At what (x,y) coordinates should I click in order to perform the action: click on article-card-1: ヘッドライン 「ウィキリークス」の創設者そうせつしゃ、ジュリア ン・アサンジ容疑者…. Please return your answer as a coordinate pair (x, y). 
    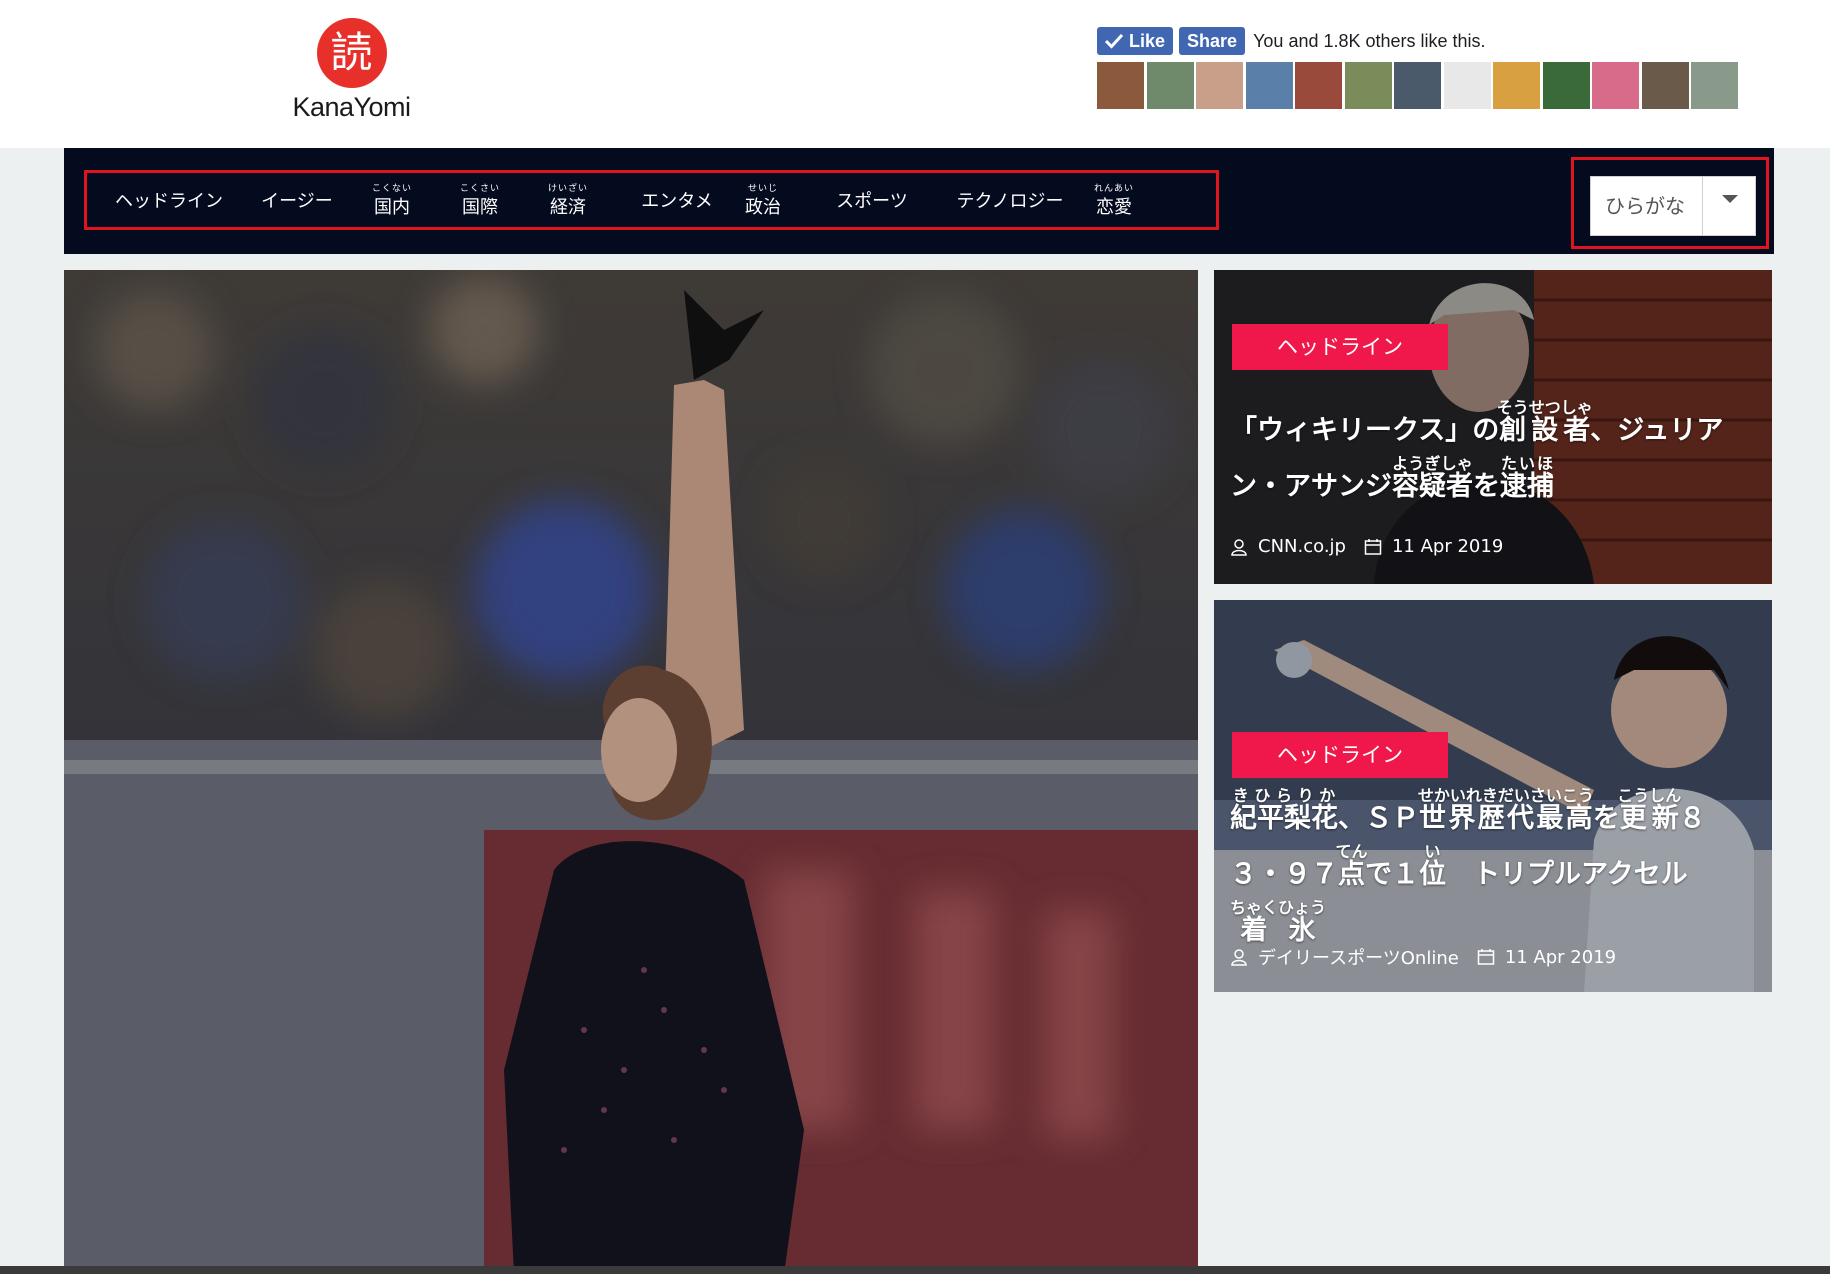
    Looking at the image, I should click on (1493, 427).